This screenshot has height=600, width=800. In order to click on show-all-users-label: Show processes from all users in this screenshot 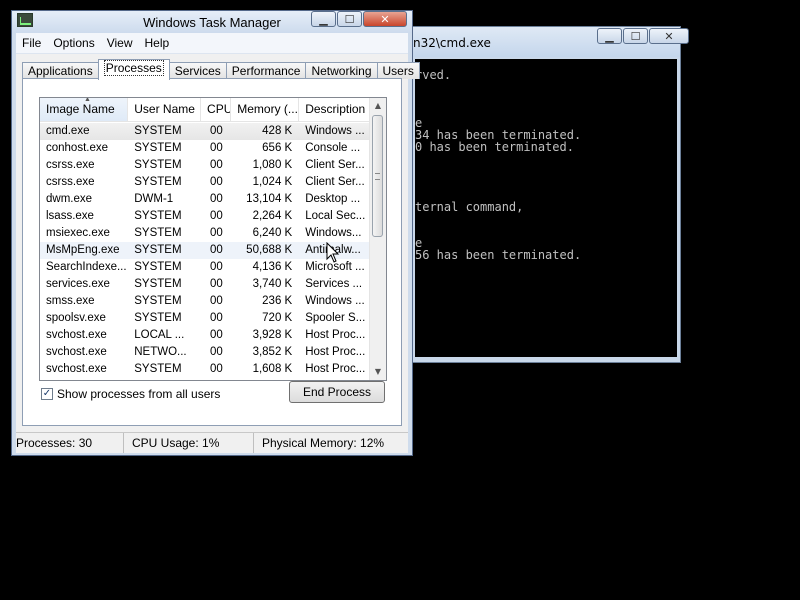, I will do `click(138, 394)`.